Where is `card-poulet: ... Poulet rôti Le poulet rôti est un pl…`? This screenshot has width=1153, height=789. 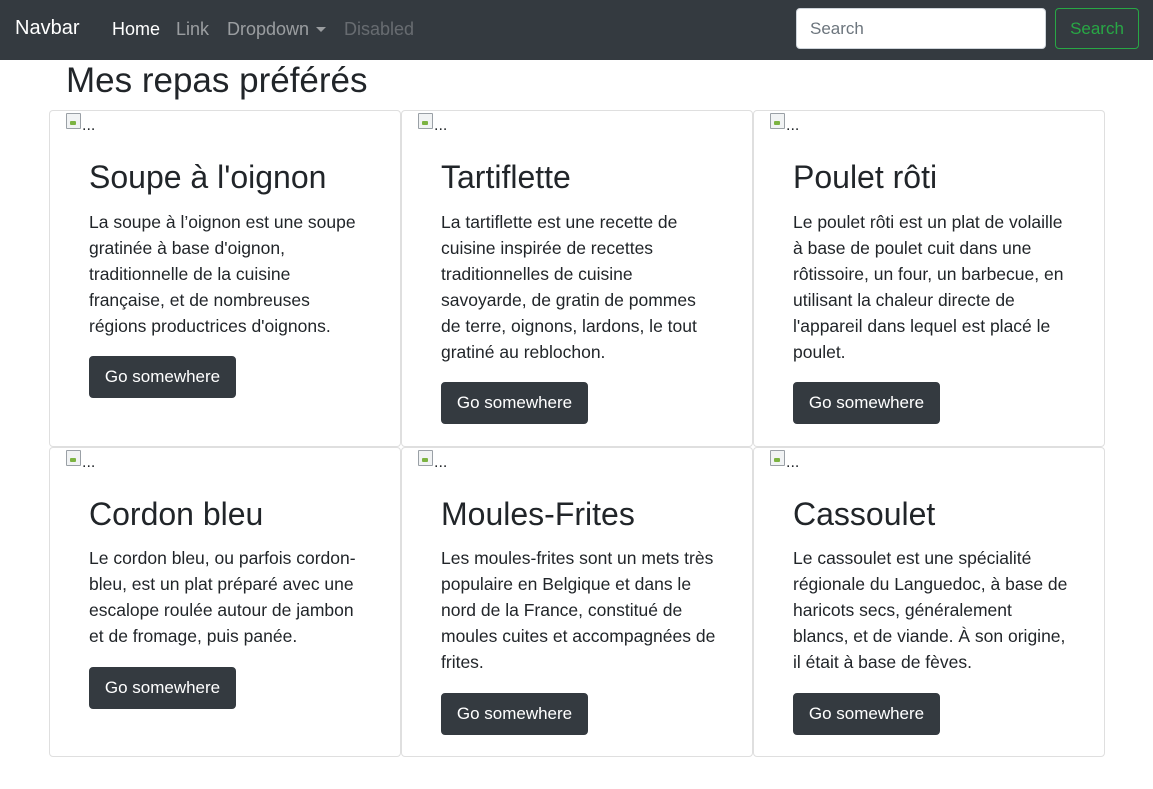
card-poulet: ... Poulet rôti Le poulet rôti est un pl… is located at coordinates (929, 278).